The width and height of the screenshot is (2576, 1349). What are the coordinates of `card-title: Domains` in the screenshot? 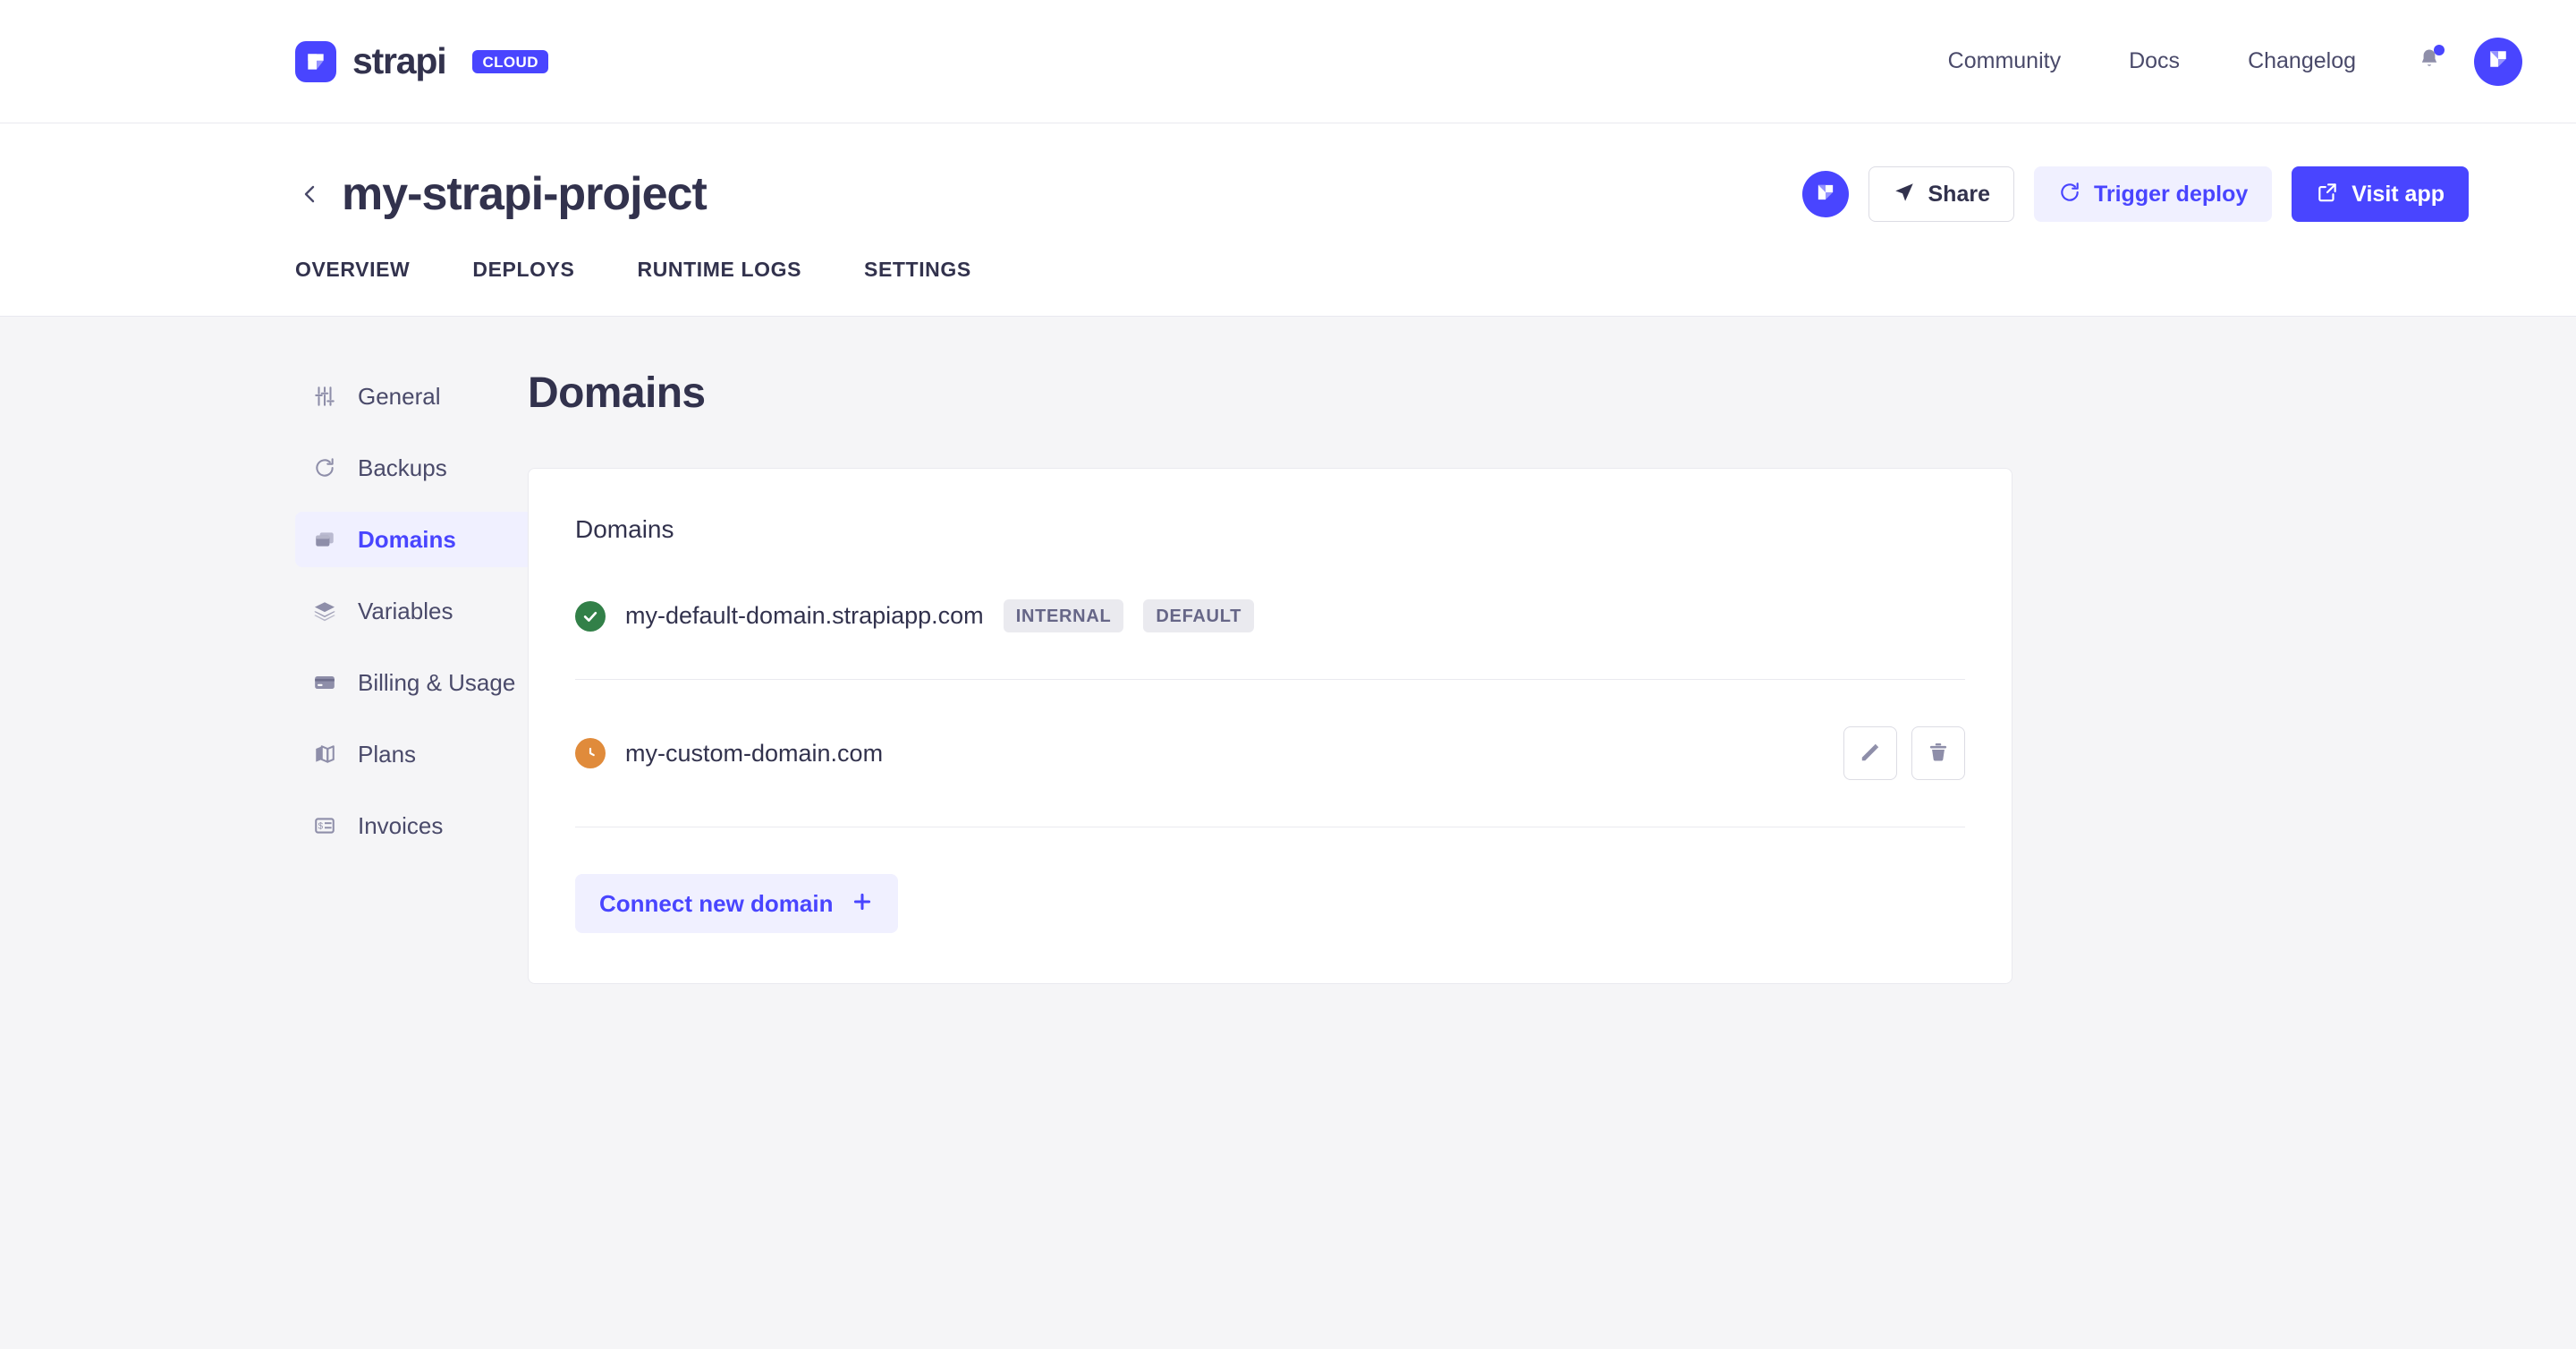 It's located at (624, 529).